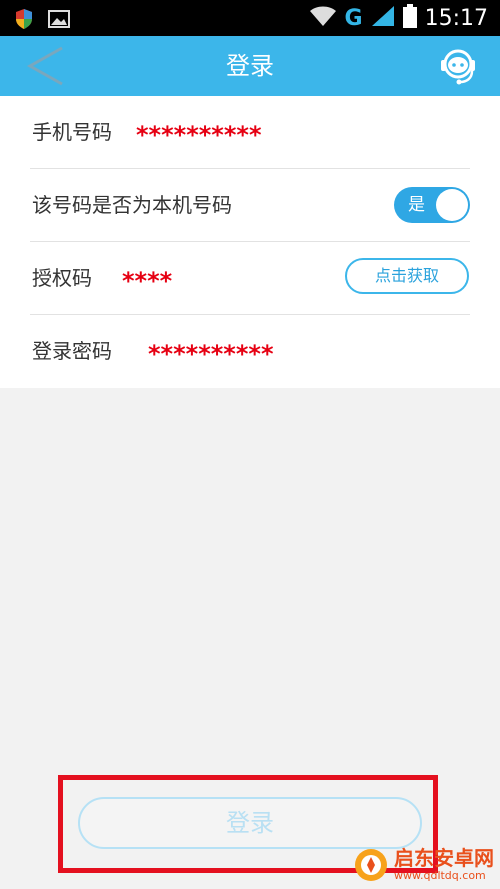 This screenshot has height=889, width=500. I want to click on password-input: **********, so click(211, 351).